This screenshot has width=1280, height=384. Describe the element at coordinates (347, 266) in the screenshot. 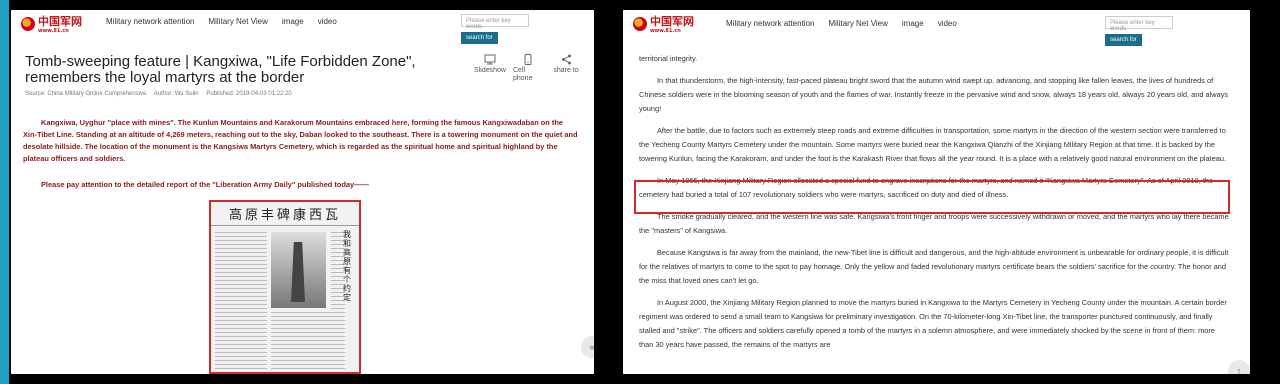

I see `newspaper-side-headline: 我和高原有个约定` at that location.